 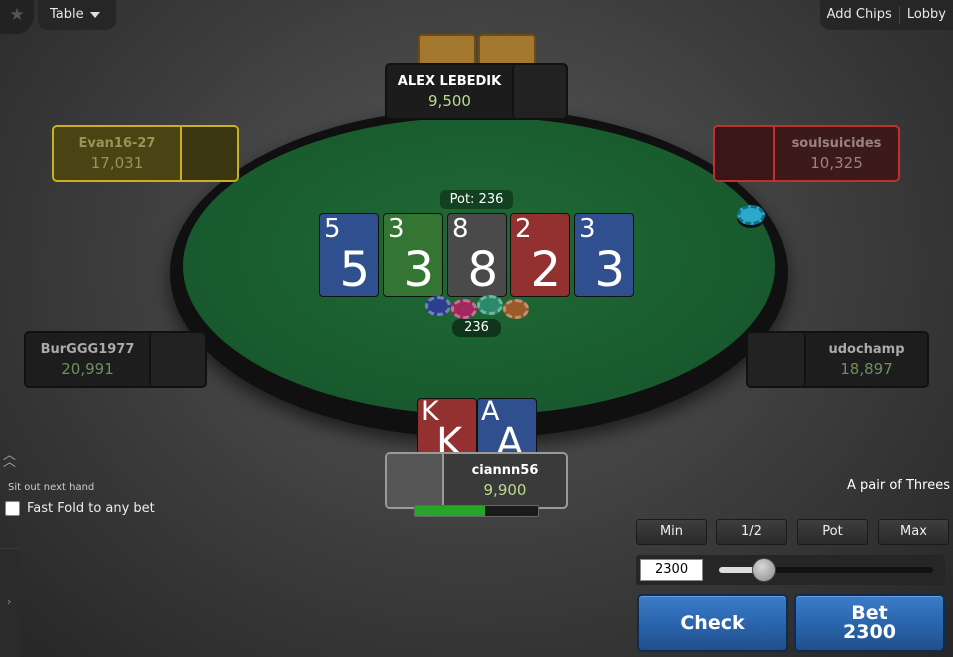 What do you see at coordinates (832, 532) in the screenshot?
I see `pot-bet-button: Pot` at bounding box center [832, 532].